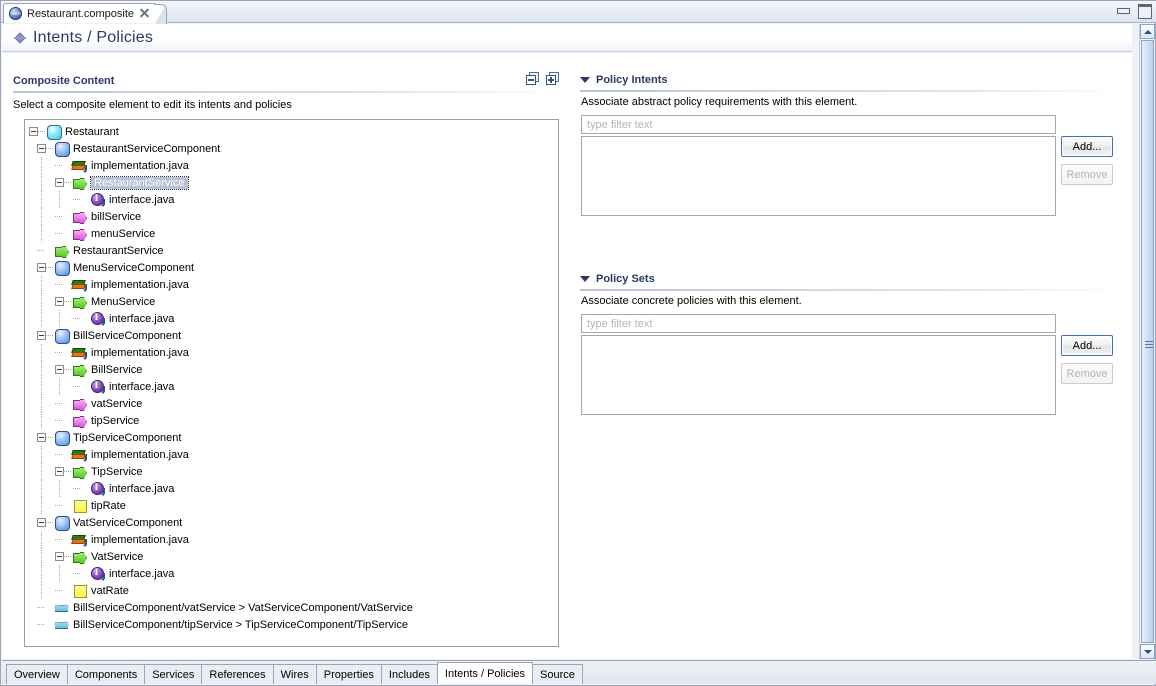  Describe the element at coordinates (97, 573) in the screenshot. I see `java-interface-icon: I` at that location.